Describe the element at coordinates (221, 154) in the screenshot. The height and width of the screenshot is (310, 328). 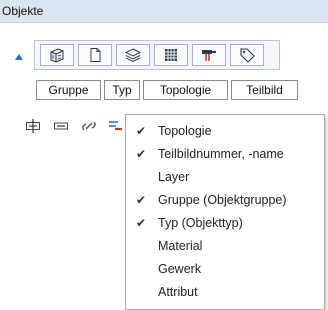
I see `menu-item-label: Teilbildnummer, -name` at that location.